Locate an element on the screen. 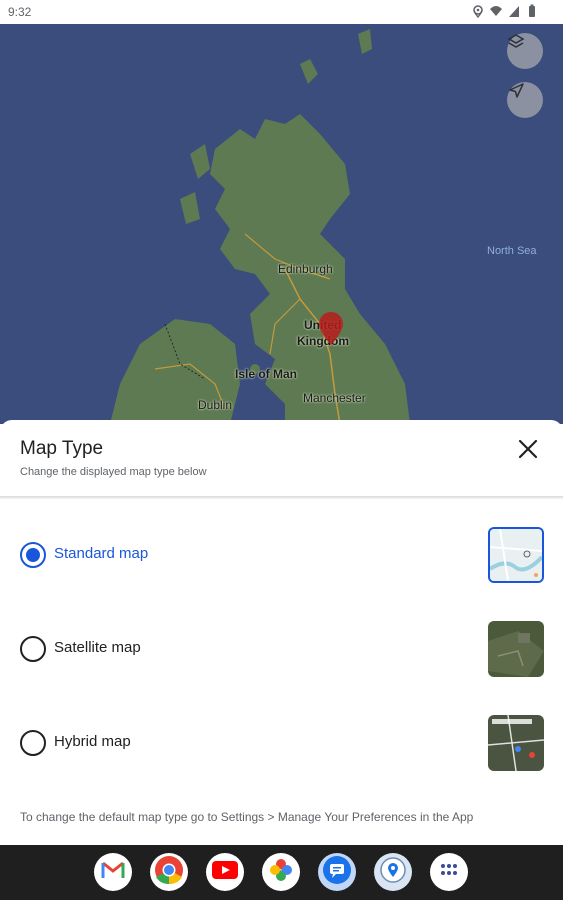 The image size is (563, 900). satellite-map-label: Satellite map is located at coordinates (97, 647).